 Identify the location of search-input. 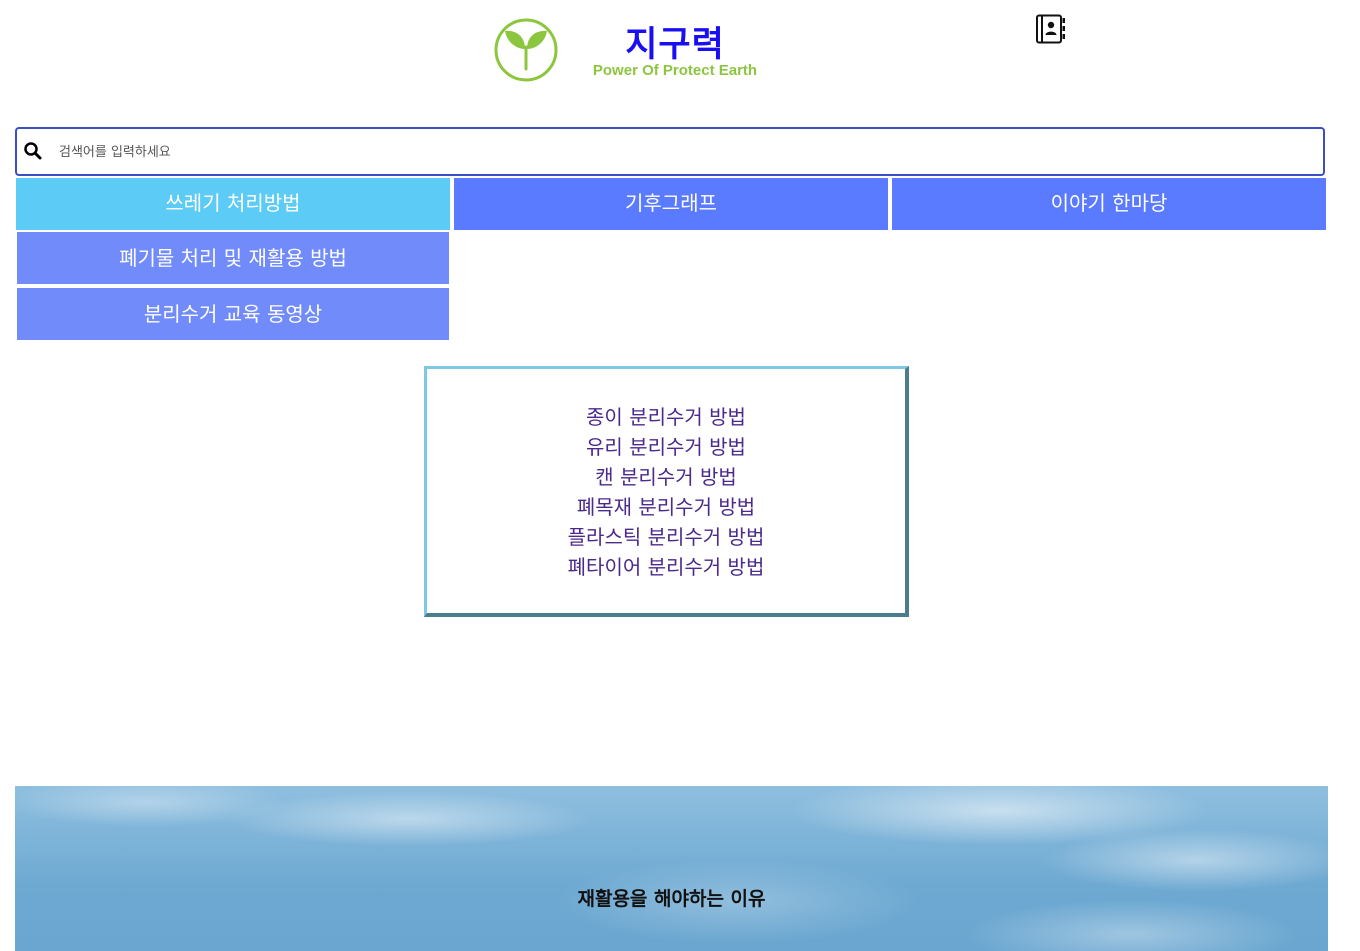
(684, 152).